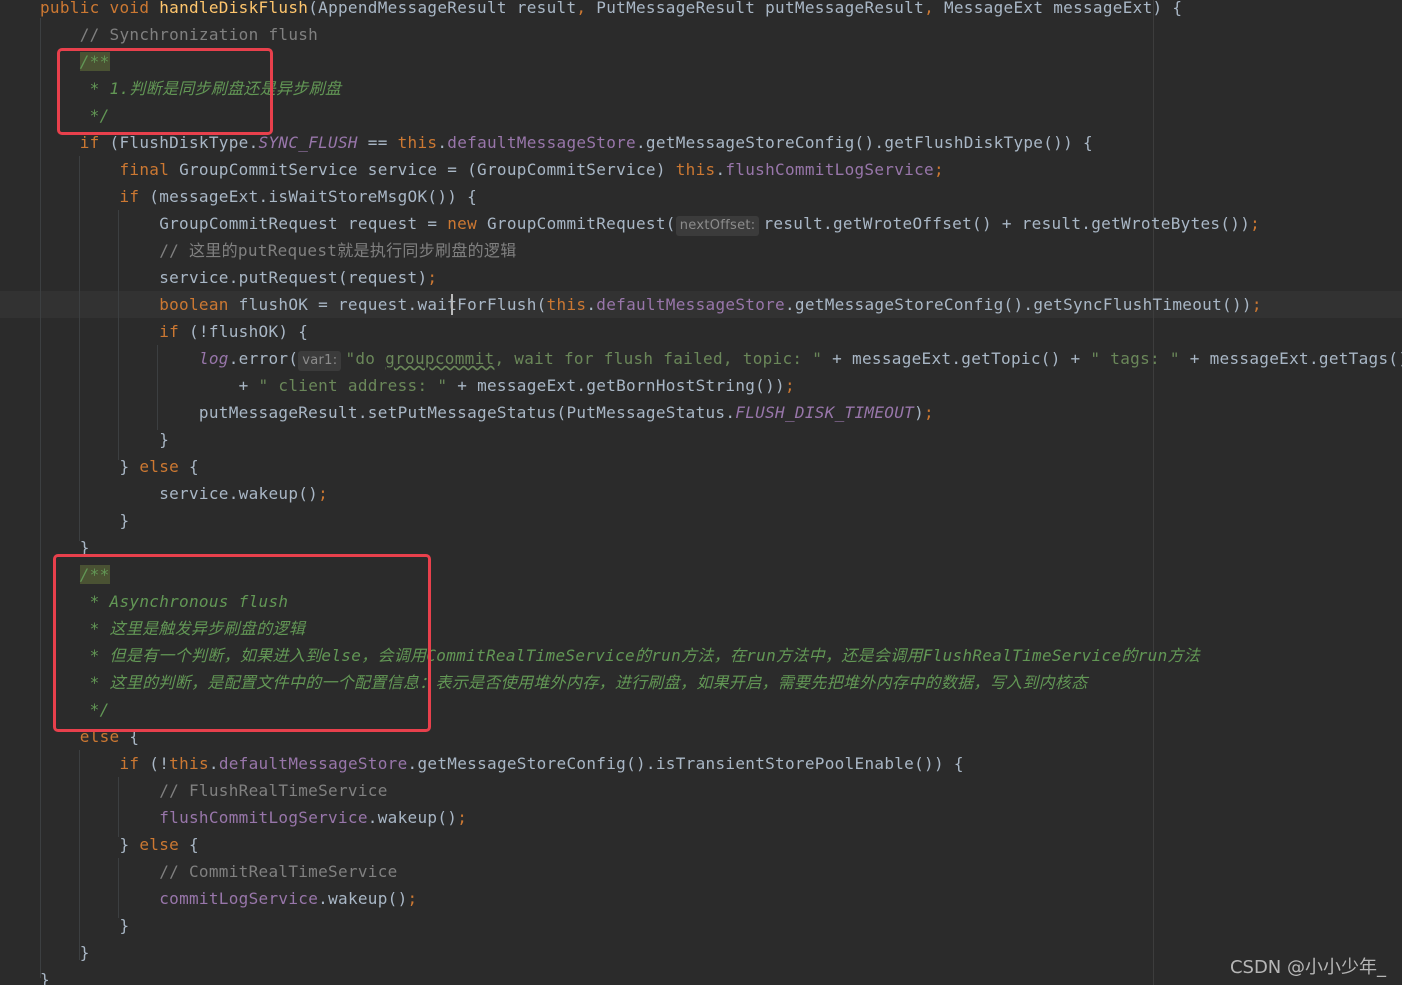 This screenshot has width=1402, height=985. Describe the element at coordinates (213, 358) in the screenshot. I see `code-token: log` at that location.